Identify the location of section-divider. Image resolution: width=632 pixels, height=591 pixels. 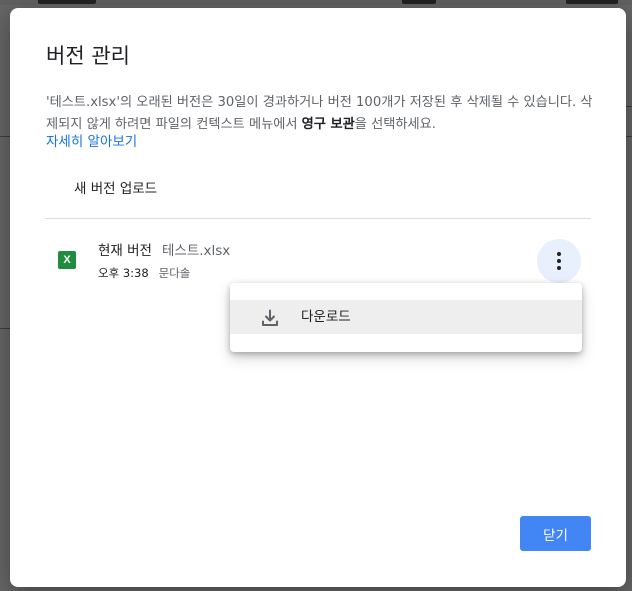
(318, 218).